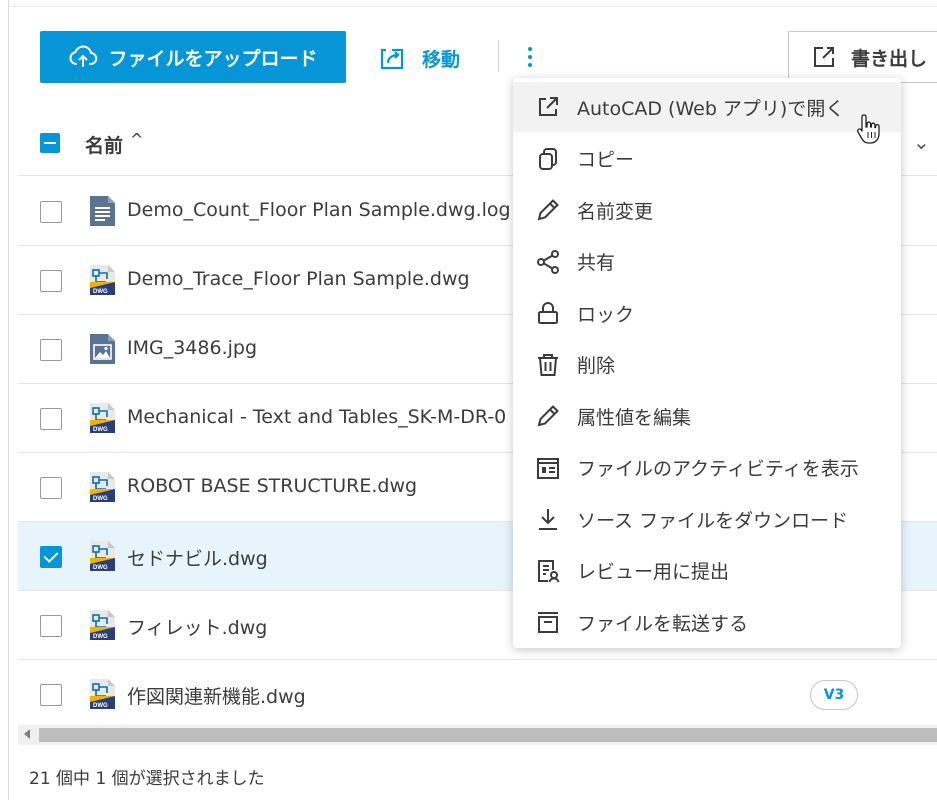  What do you see at coordinates (707, 313) in the screenshot?
I see `menu-item: ロック` at bounding box center [707, 313].